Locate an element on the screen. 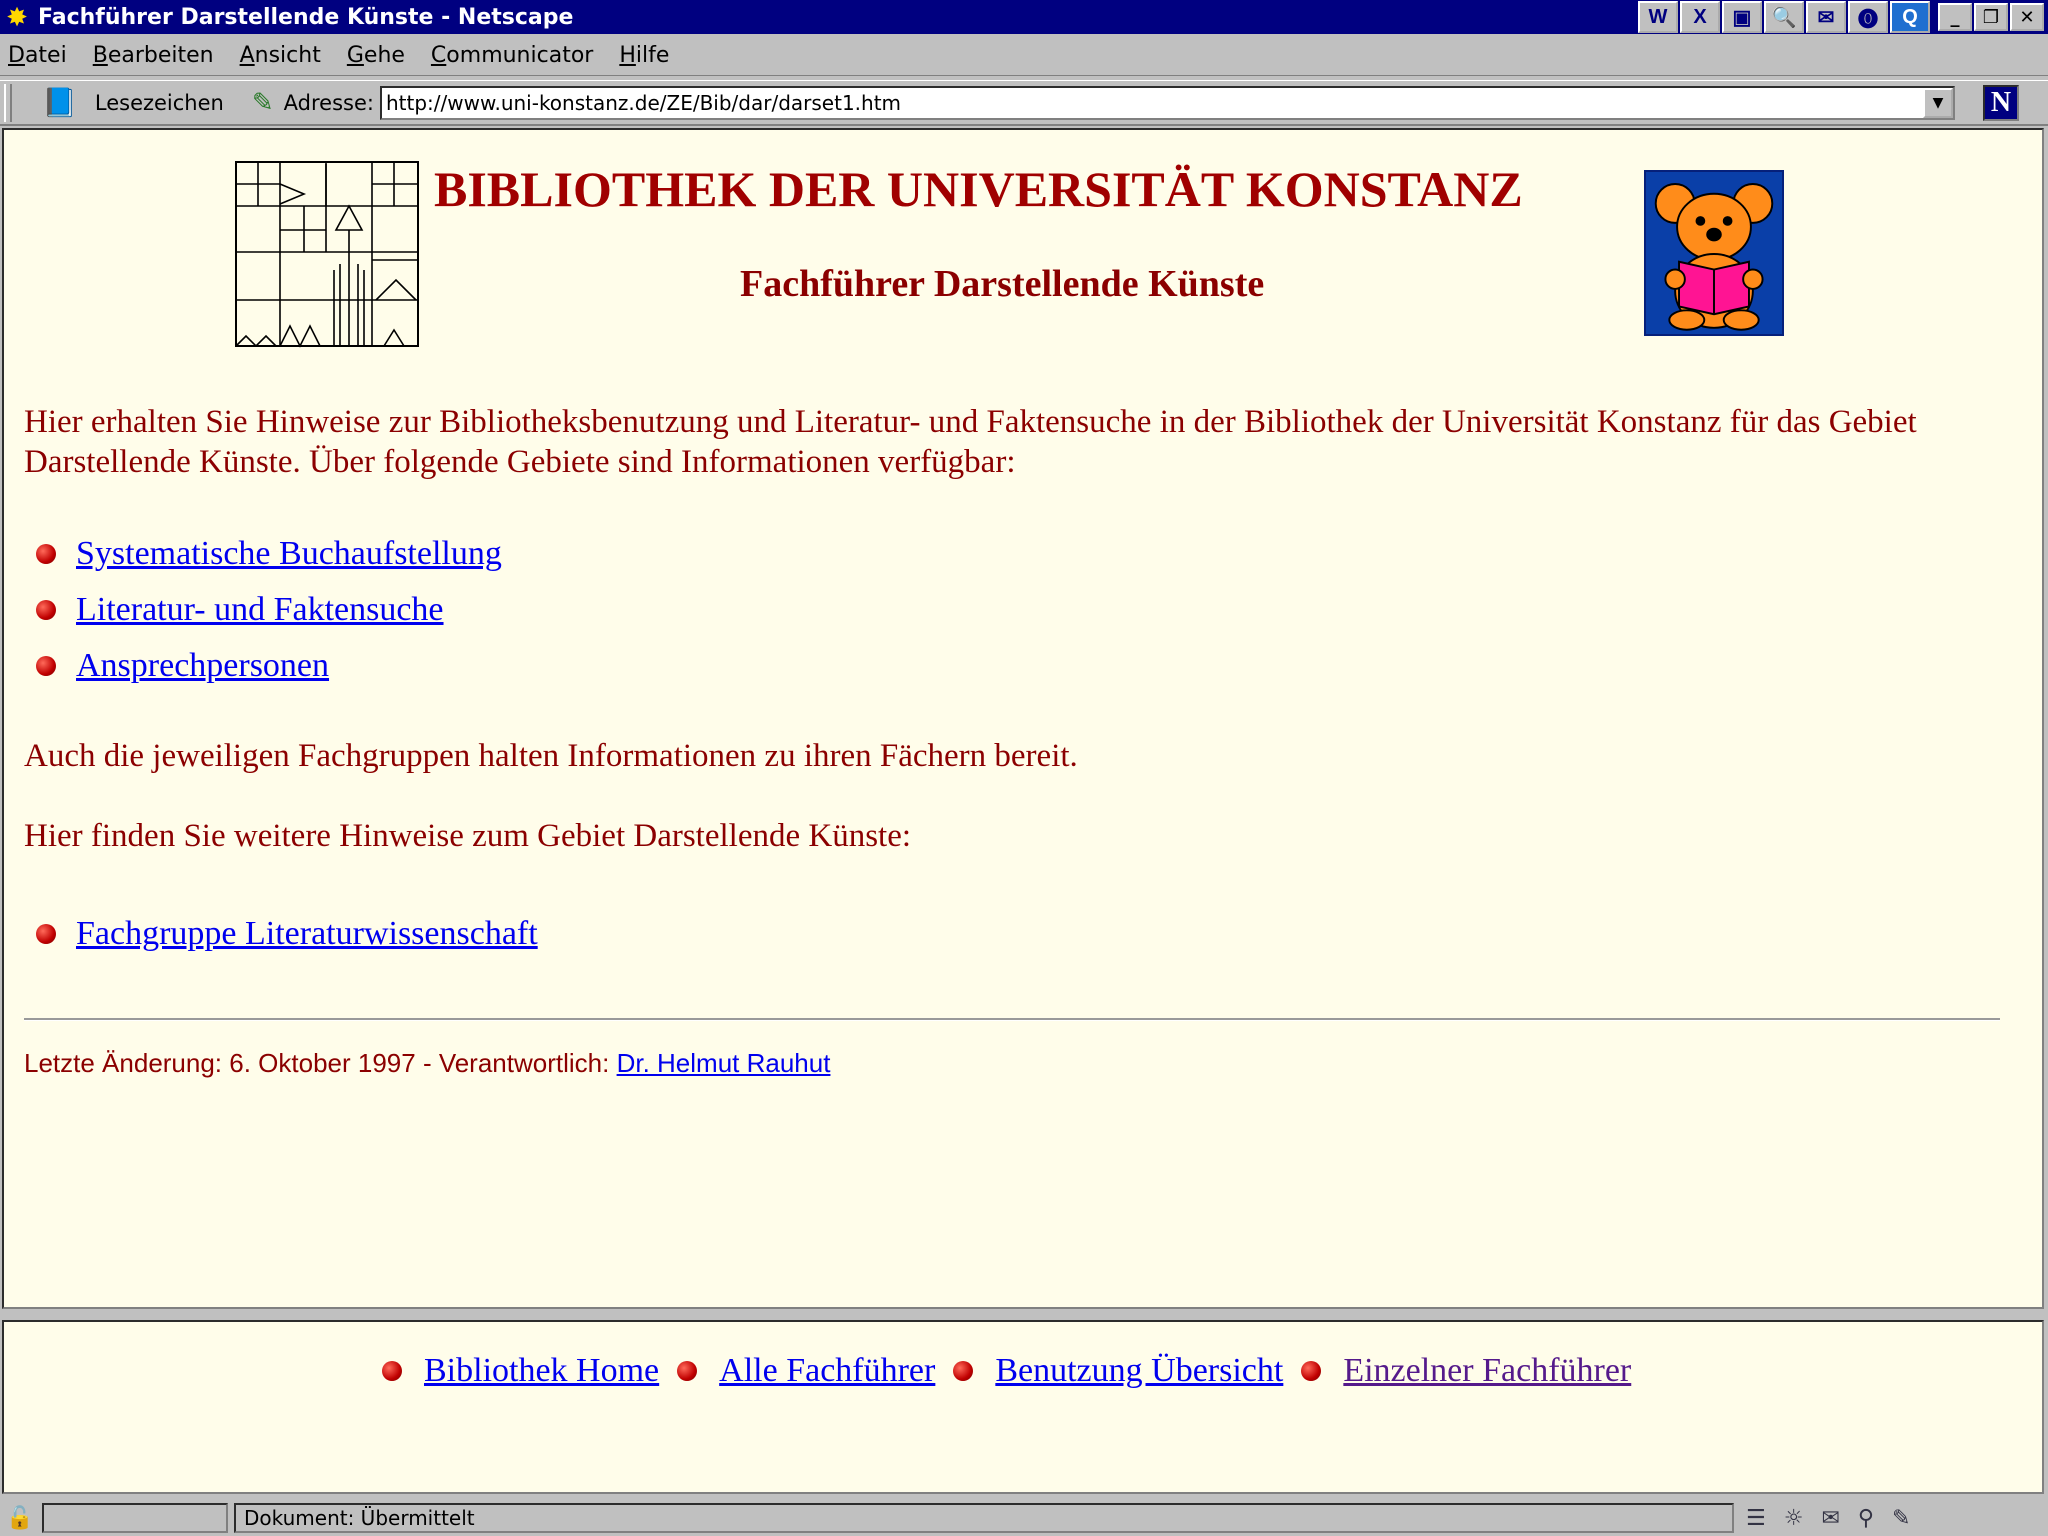 The image size is (2048, 1536). list-item: Systematische Buchaufstellung is located at coordinates (269, 554).